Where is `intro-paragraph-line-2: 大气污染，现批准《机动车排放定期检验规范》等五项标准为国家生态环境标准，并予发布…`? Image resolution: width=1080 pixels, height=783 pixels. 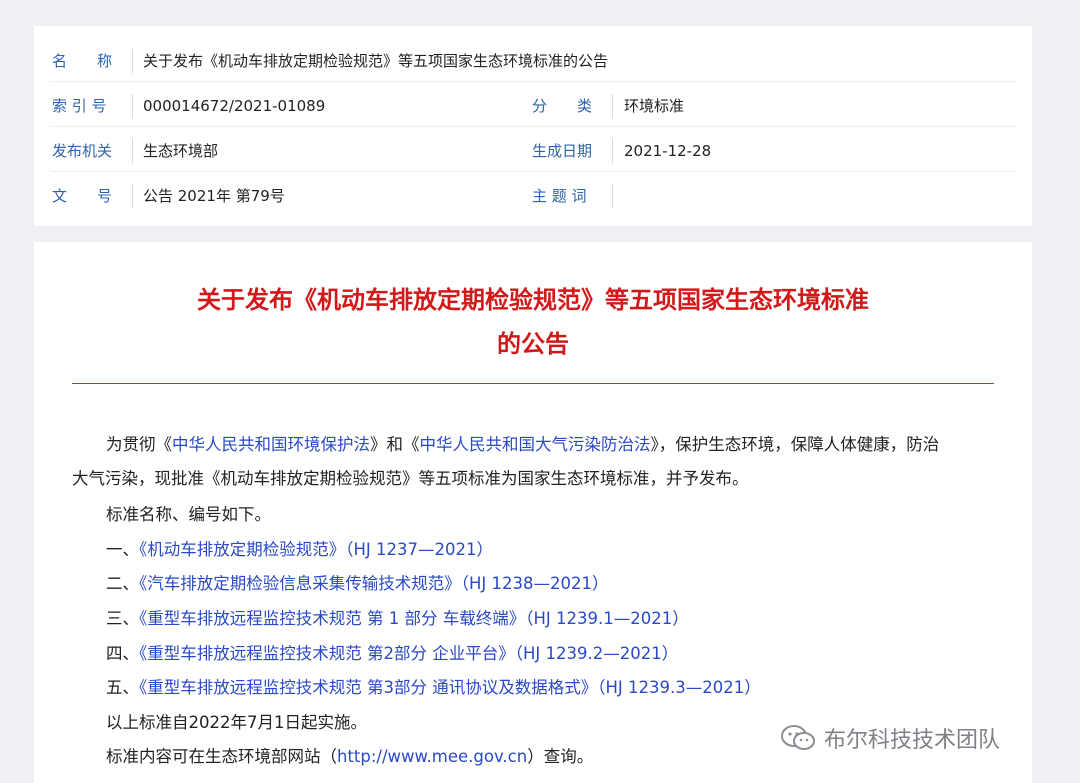
intro-paragraph-line-2: 大气污染，现批准《机动车排放定期检验规范》等五项标准为国家生态环境标准，并予发布… is located at coordinates (410, 478).